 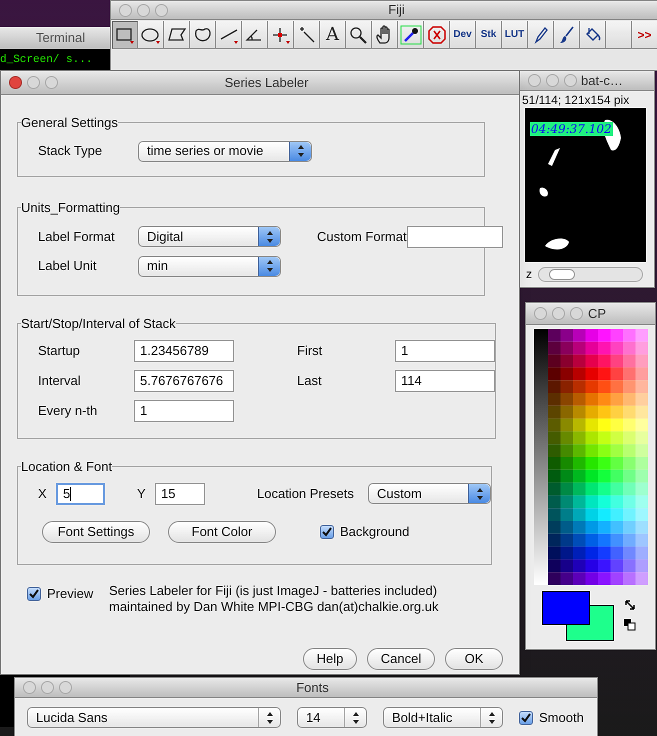 What do you see at coordinates (396, 10) in the screenshot?
I see `window-title: Fiji` at bounding box center [396, 10].